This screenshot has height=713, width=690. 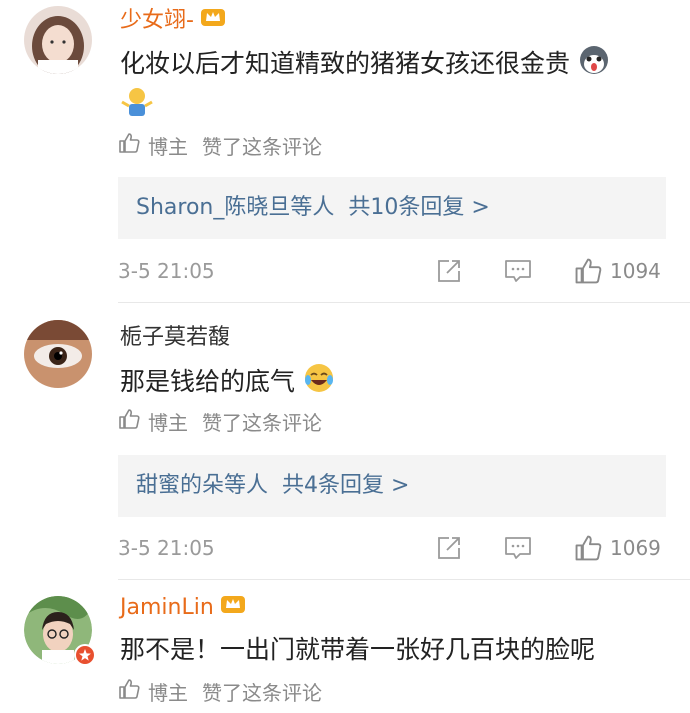 I want to click on comment-text: 那是钱给的底气, so click(x=227, y=383).